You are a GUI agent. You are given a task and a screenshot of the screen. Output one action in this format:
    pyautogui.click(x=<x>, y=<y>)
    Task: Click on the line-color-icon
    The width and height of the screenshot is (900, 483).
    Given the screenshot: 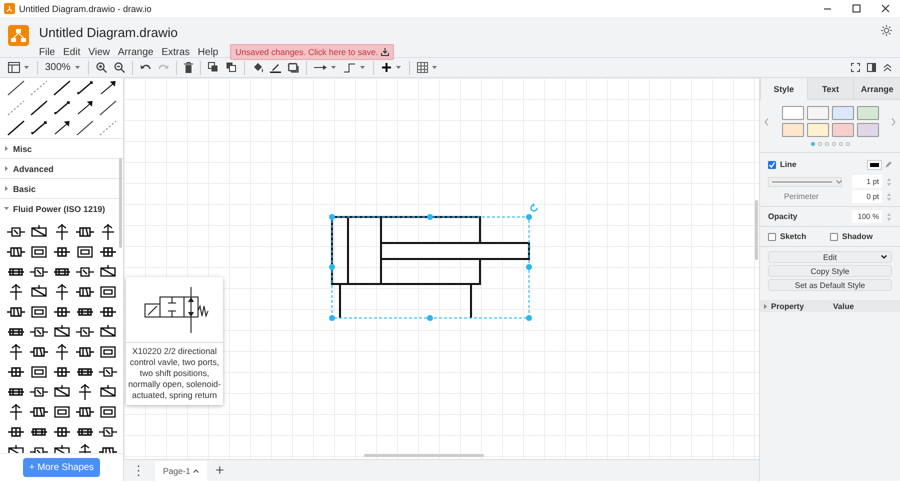 What is the action you would take?
    pyautogui.click(x=275, y=67)
    